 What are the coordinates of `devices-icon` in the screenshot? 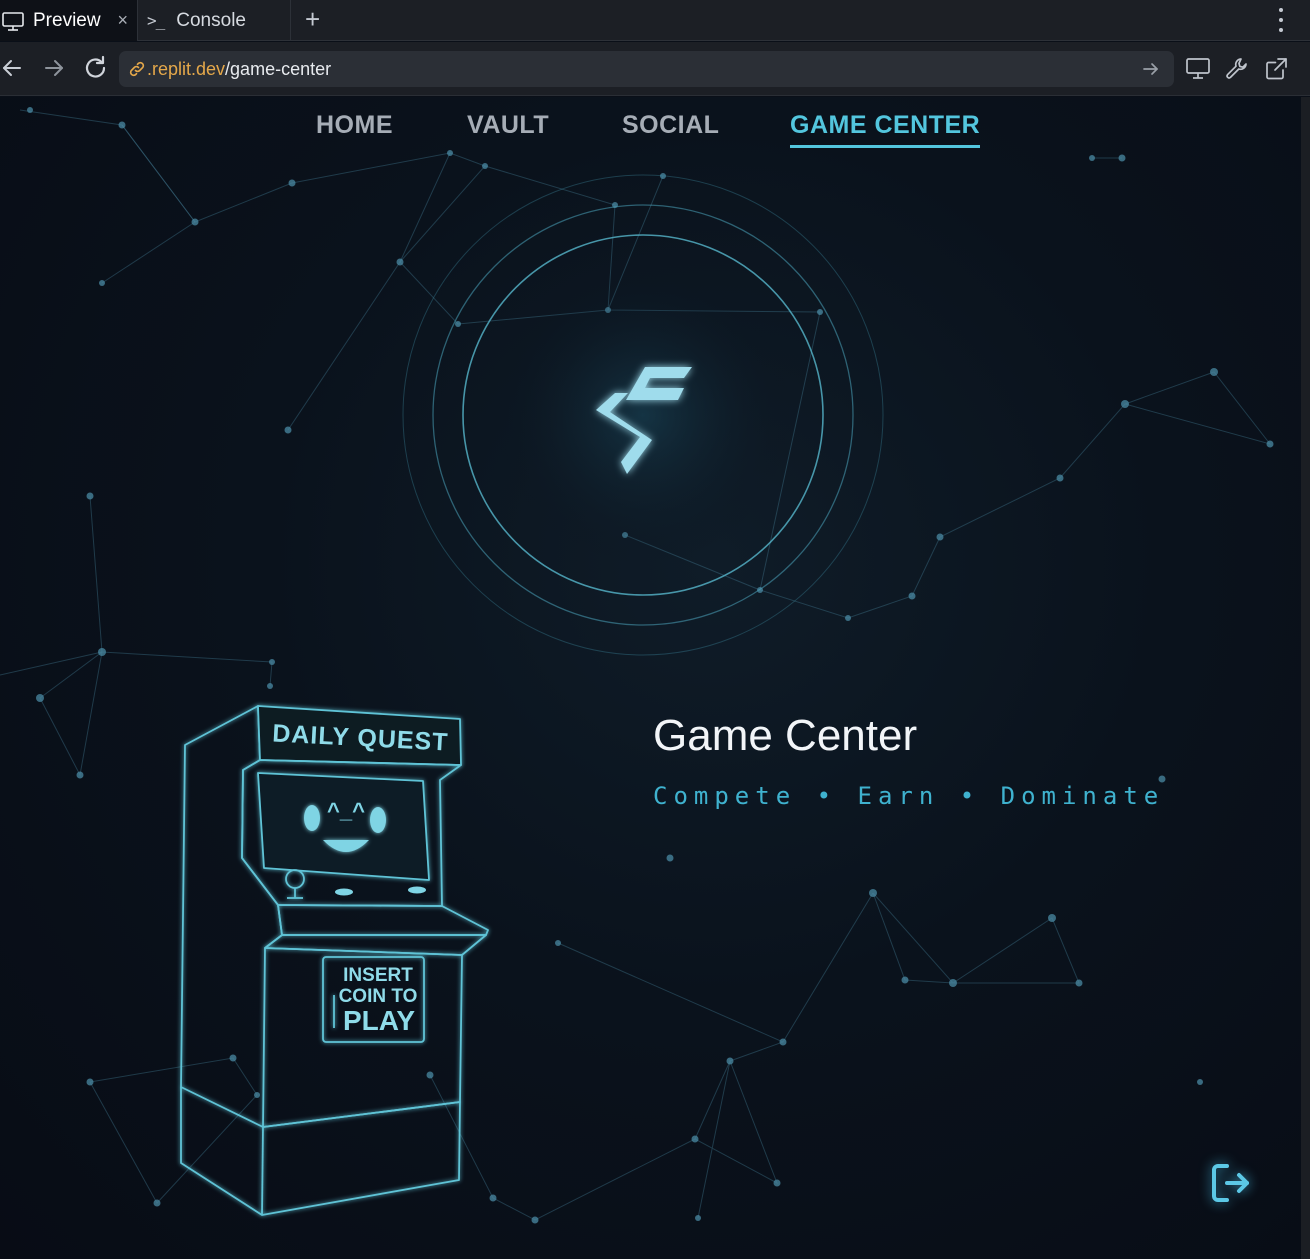 It's located at (1198, 69).